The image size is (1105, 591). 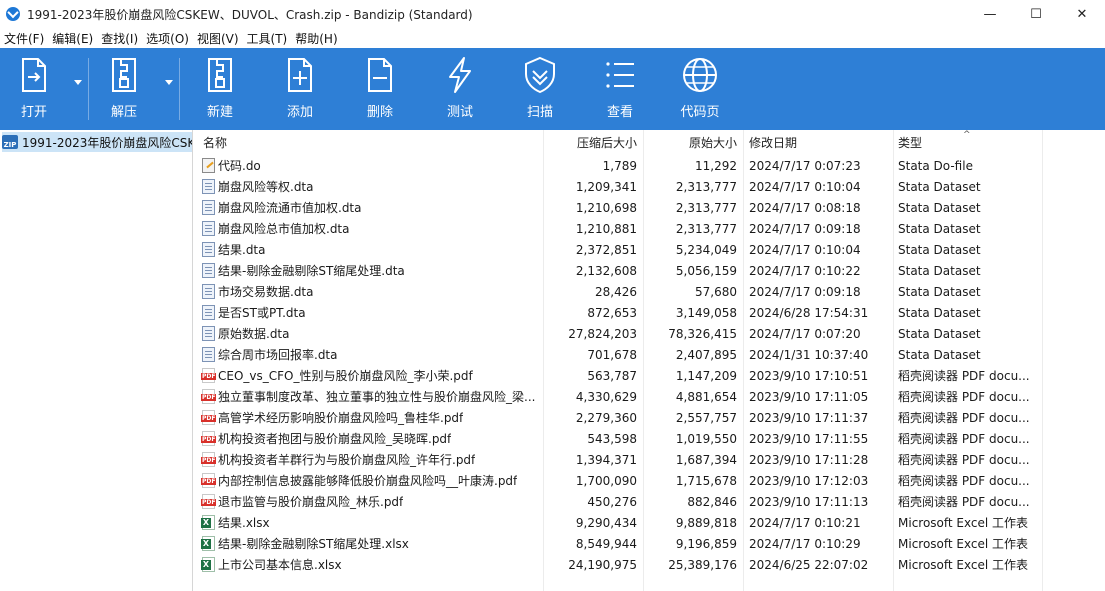 I want to click on extract-button: 解压, so click(x=124, y=89).